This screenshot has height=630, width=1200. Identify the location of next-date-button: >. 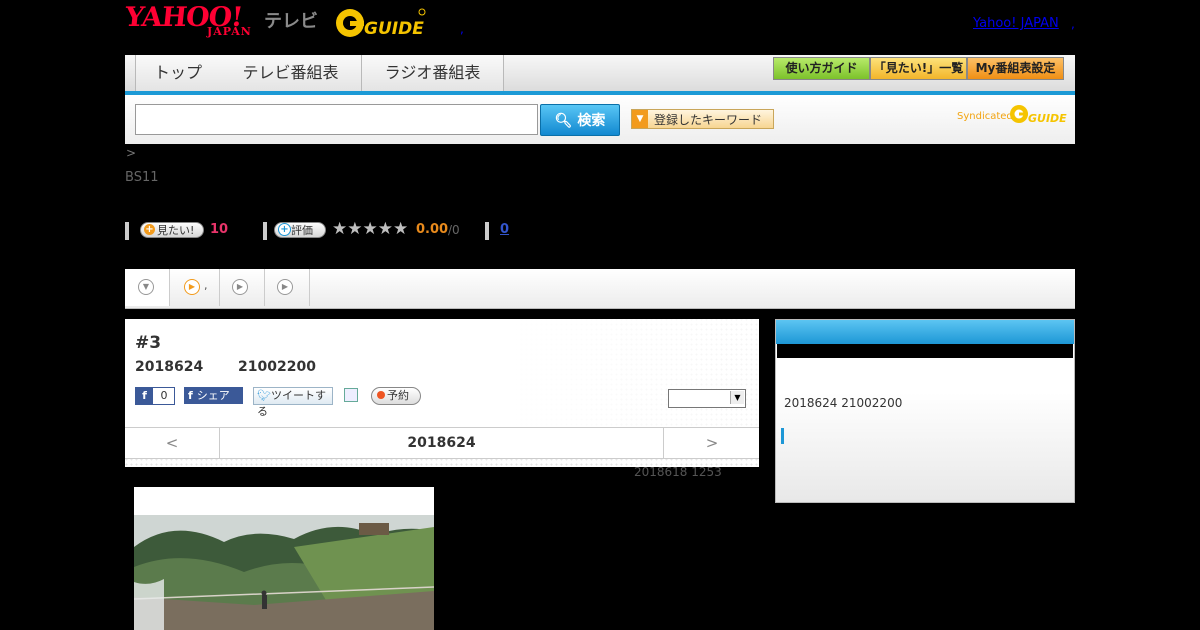
(711, 443).